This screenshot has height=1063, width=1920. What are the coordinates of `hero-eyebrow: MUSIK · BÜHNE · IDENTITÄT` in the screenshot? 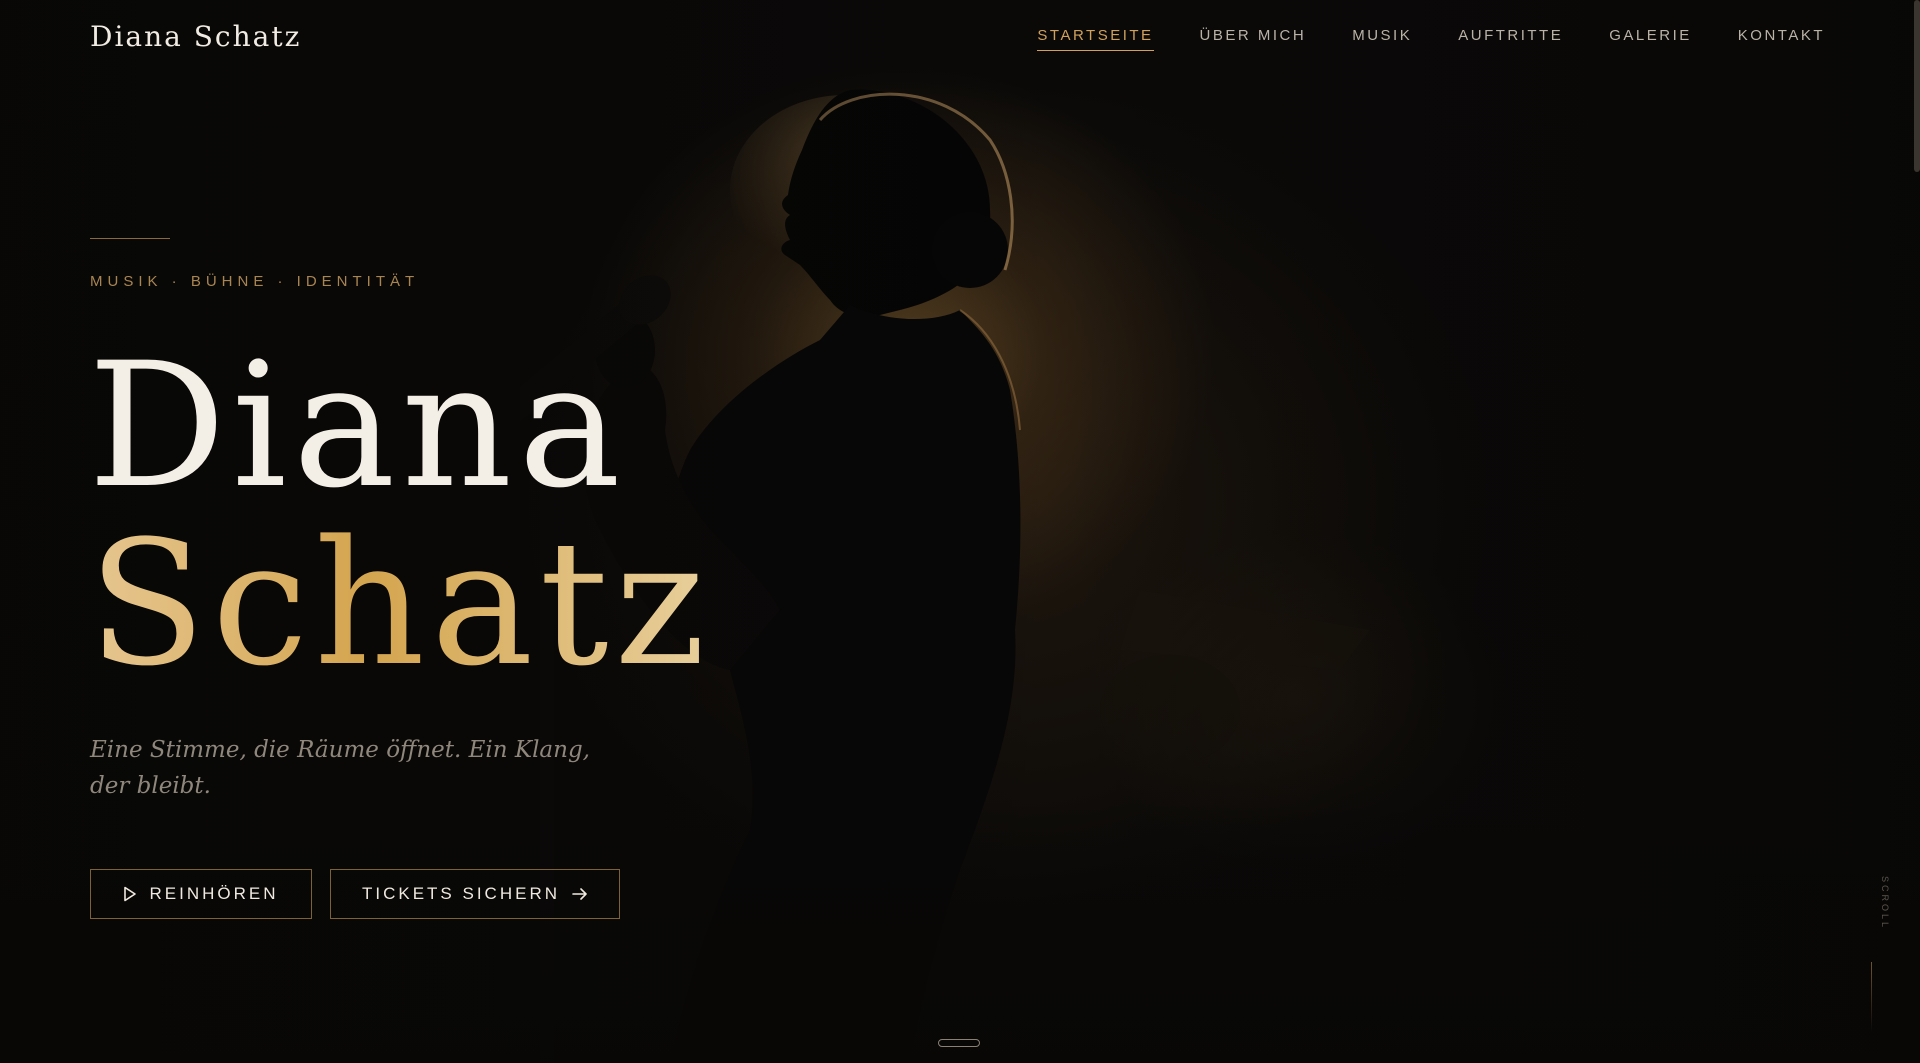 It's located at (255, 281).